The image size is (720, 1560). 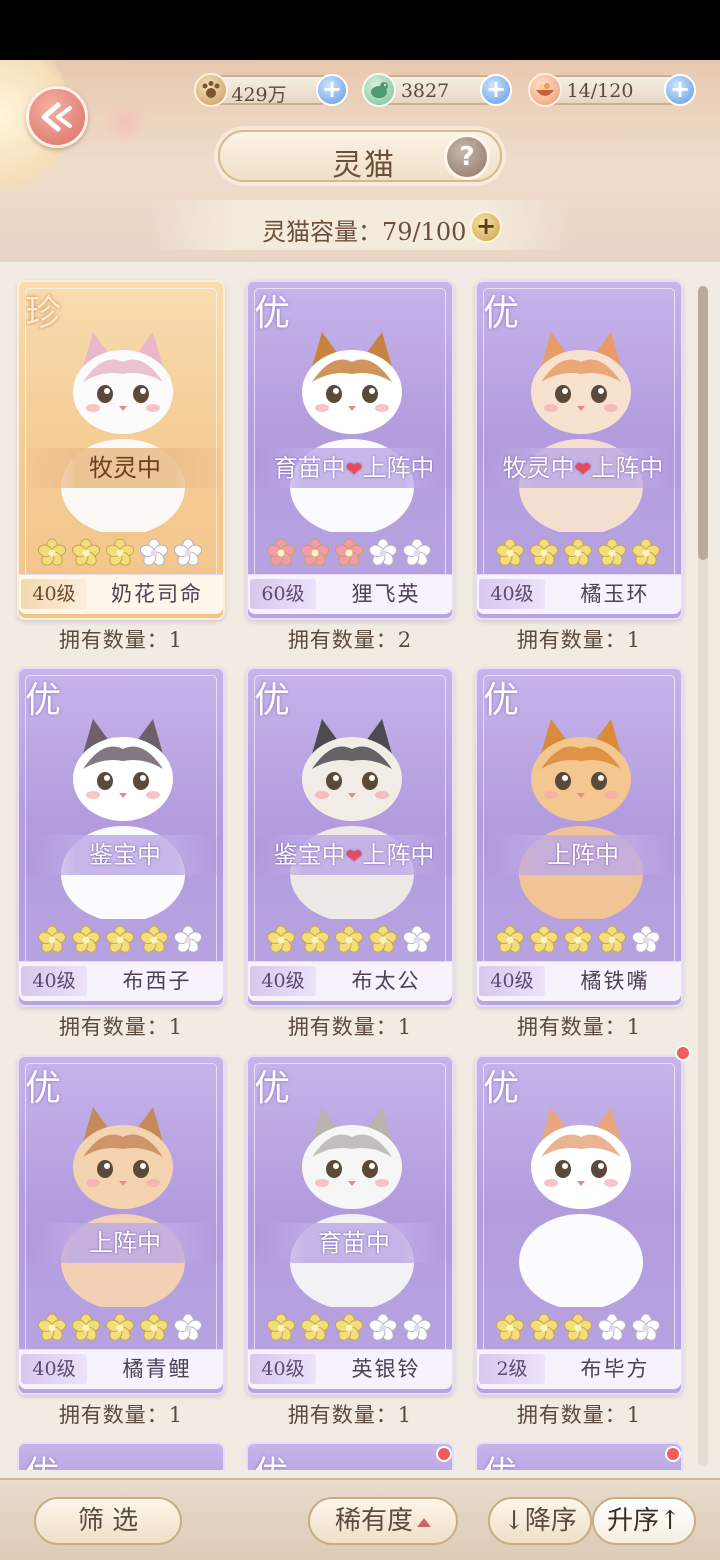 What do you see at coordinates (364, 232) in the screenshot?
I see `capacity-label: 灵猫容量：79/100` at bounding box center [364, 232].